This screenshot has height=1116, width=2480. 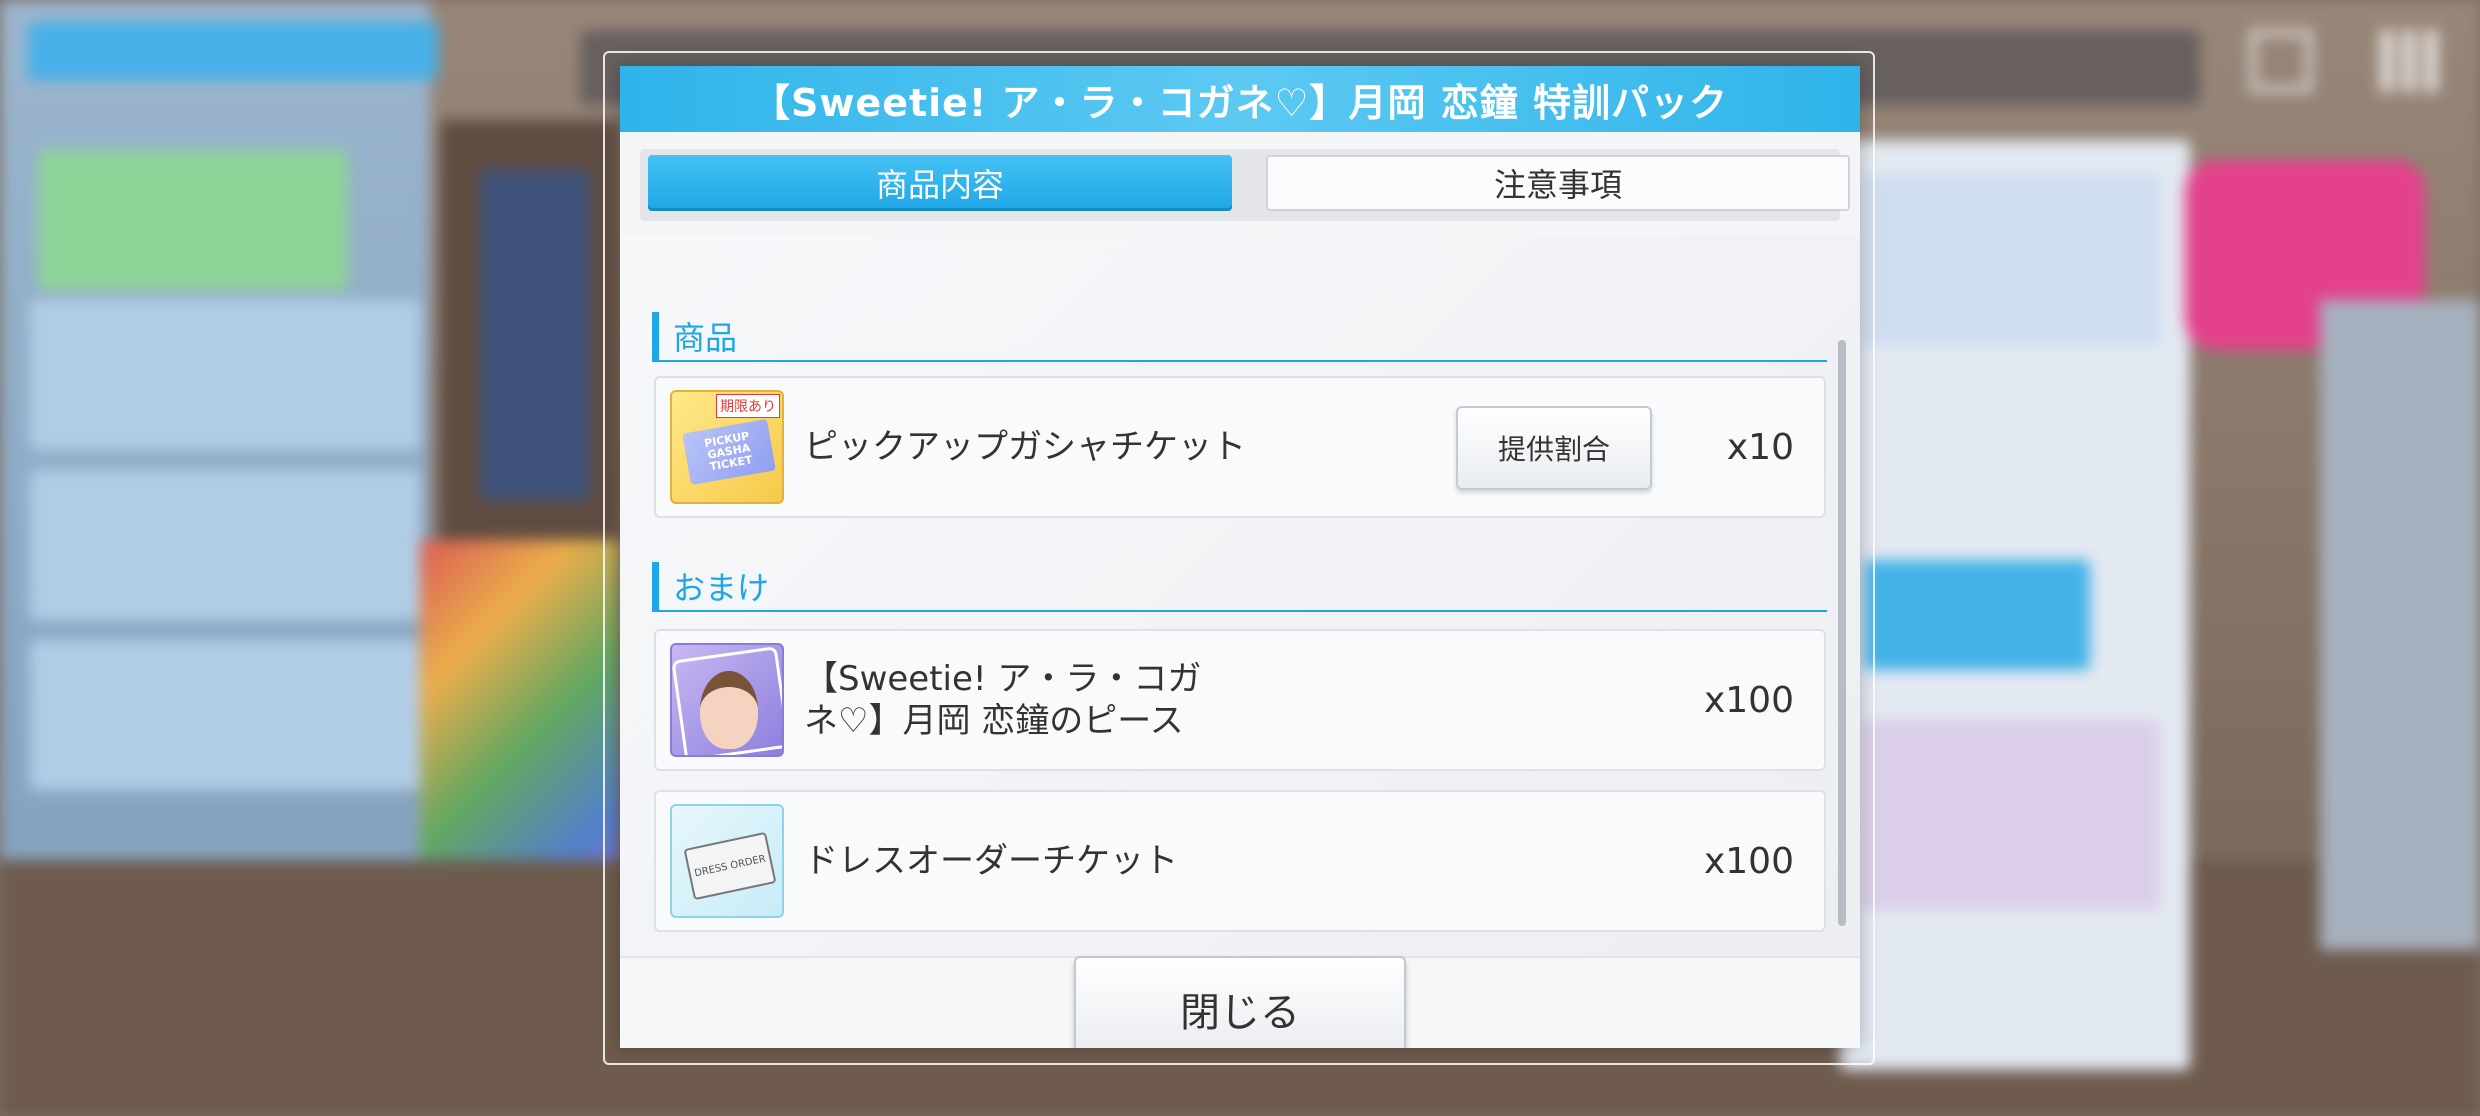 I want to click on gacha-ticket-icon: PICKUP GASHA TICKET 期限あり, so click(x=727, y=447).